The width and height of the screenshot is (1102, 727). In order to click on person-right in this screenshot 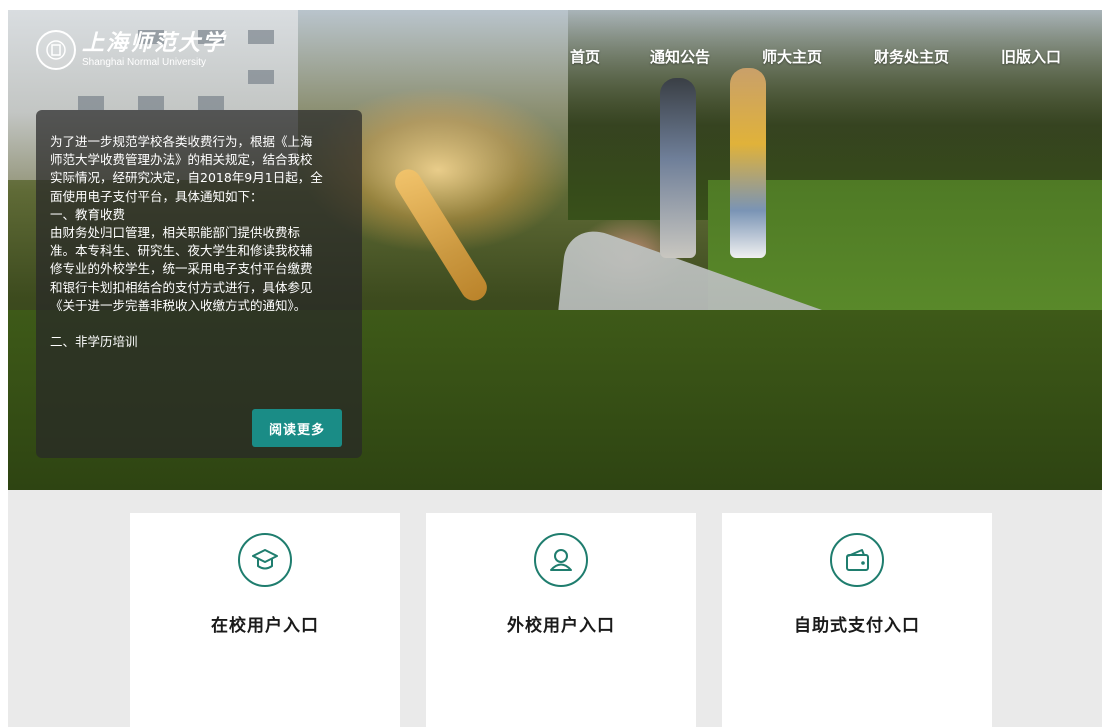, I will do `click(748, 163)`.